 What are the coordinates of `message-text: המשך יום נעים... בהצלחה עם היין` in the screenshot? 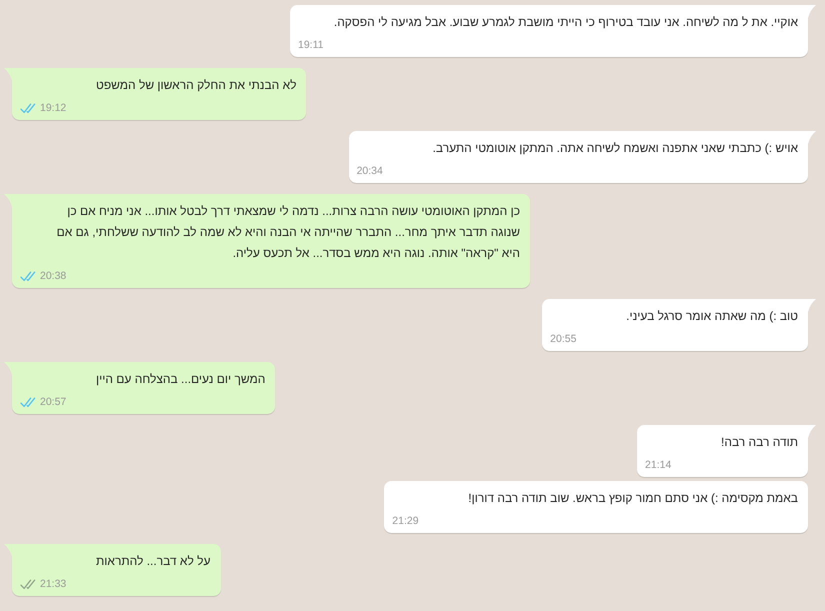 It's located at (181, 379).